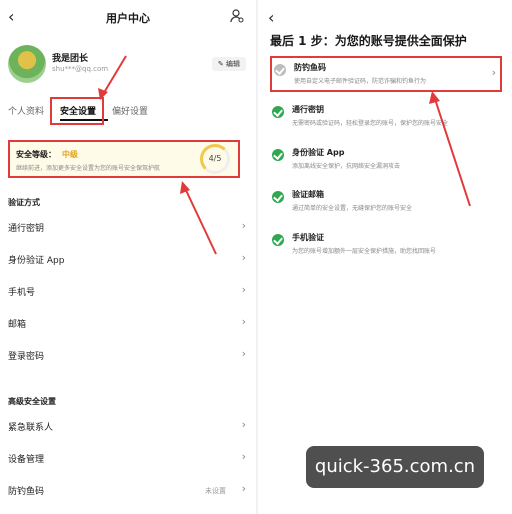 Image resolution: width=512 pixels, height=514 pixels. I want to click on list-item-email: 邮箱 ›, so click(128, 323).